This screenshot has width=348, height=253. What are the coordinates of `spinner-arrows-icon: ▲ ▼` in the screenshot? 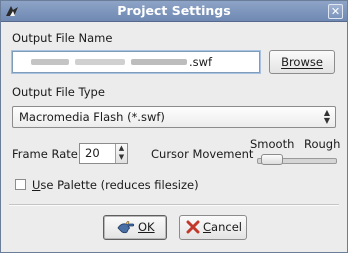 It's located at (121, 153).